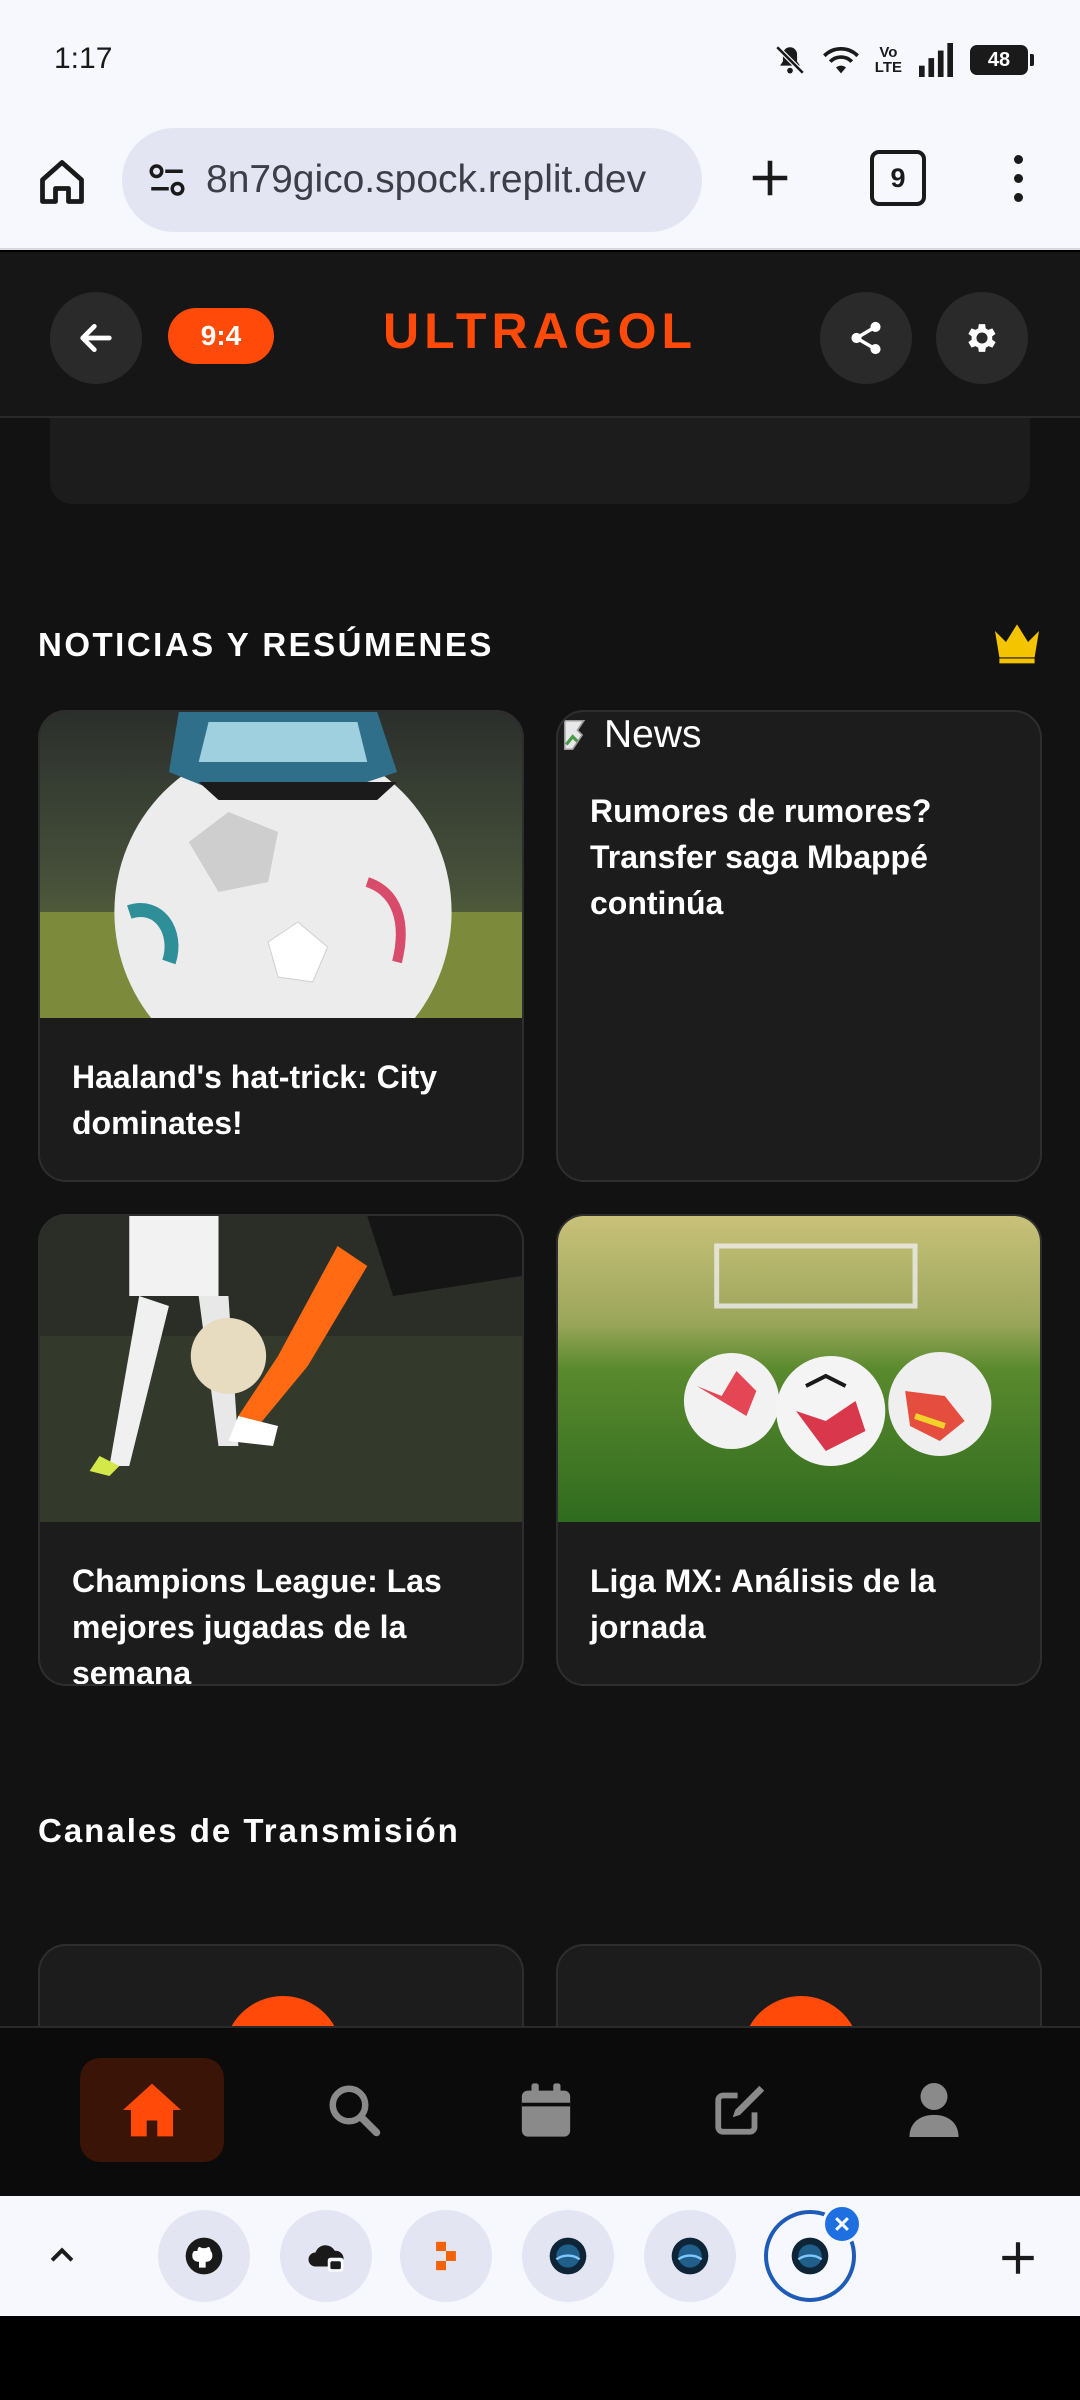 The height and width of the screenshot is (2400, 1080). I want to click on nav-profile, so click(934, 2110).